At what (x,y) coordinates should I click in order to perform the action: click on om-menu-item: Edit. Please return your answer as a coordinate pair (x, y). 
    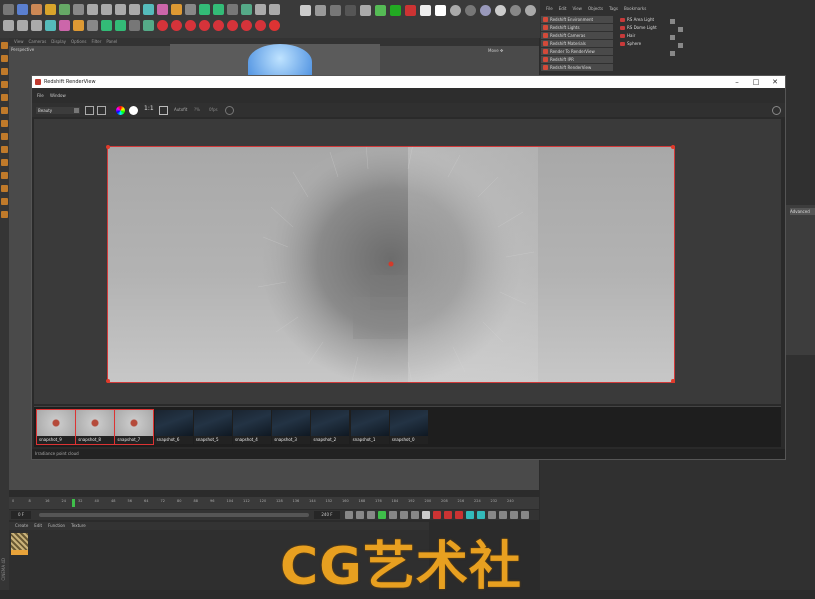
    Looking at the image, I should click on (563, 8).